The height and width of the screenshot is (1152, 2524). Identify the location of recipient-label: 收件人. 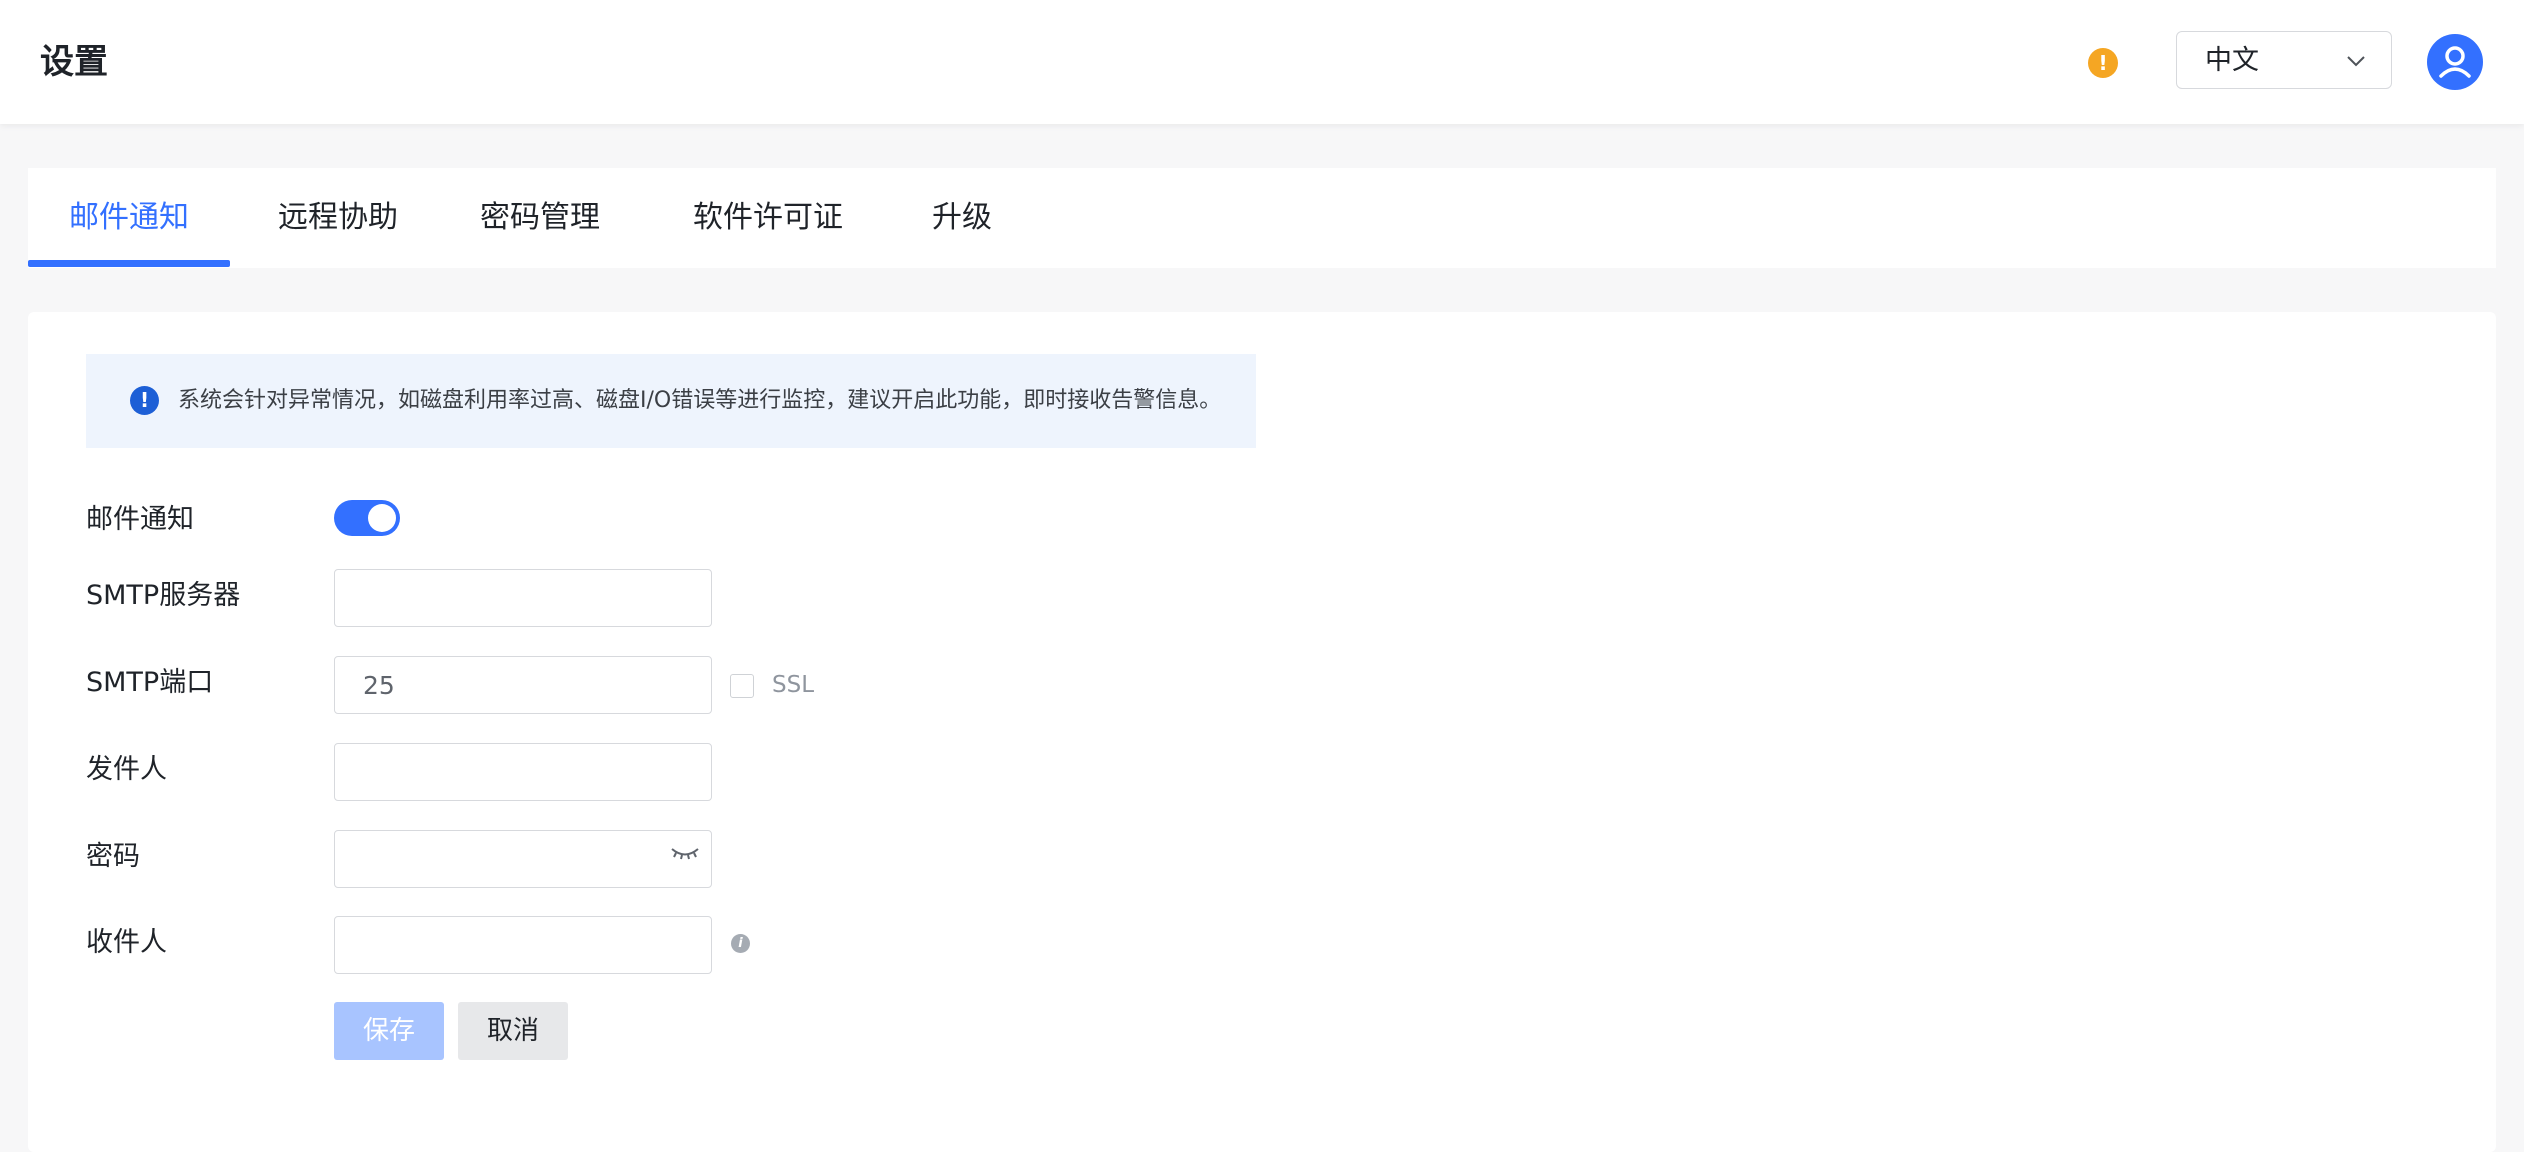
(126, 942).